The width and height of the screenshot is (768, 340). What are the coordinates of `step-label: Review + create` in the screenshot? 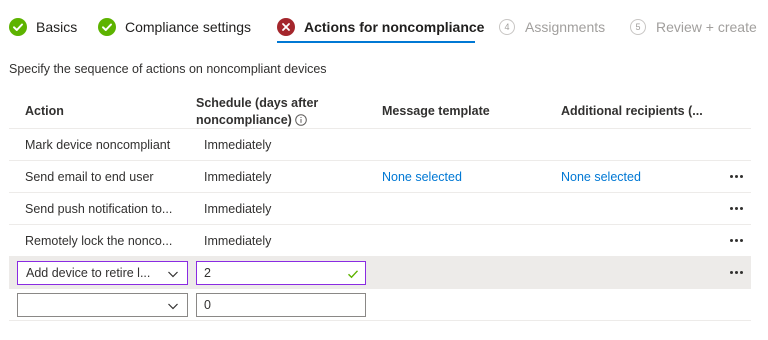 It's located at (706, 27).